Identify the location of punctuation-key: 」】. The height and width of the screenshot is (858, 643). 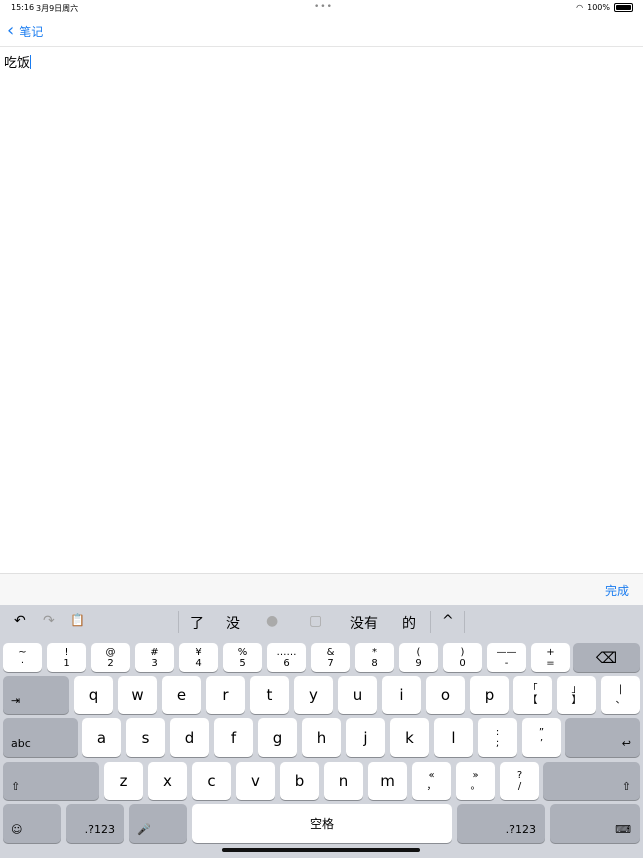
(576, 695).